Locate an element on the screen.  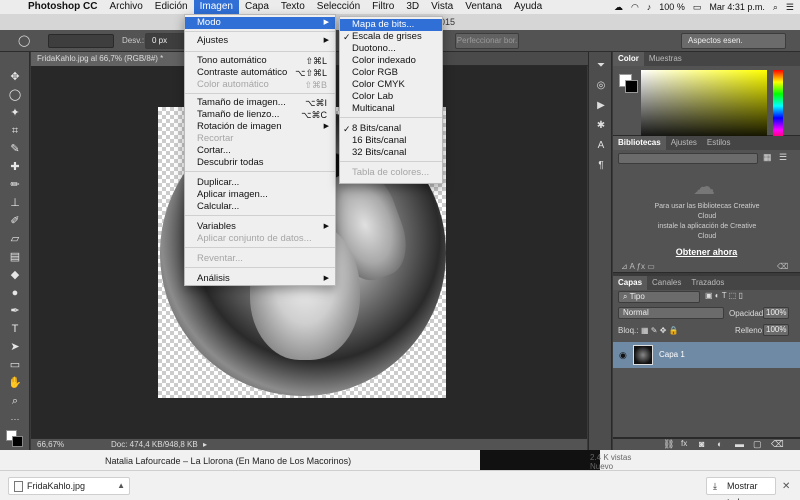
actions-panel-icon: ▶ is located at coordinates (601, 106).